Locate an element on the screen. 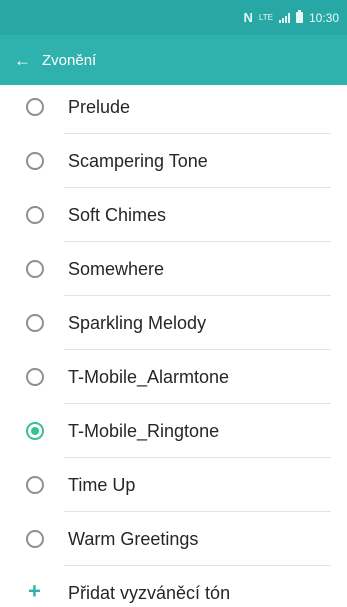 Image resolution: width=347 pixels, height=607 pixels. ringtone-label: Scampering Tone is located at coordinates (138, 160).